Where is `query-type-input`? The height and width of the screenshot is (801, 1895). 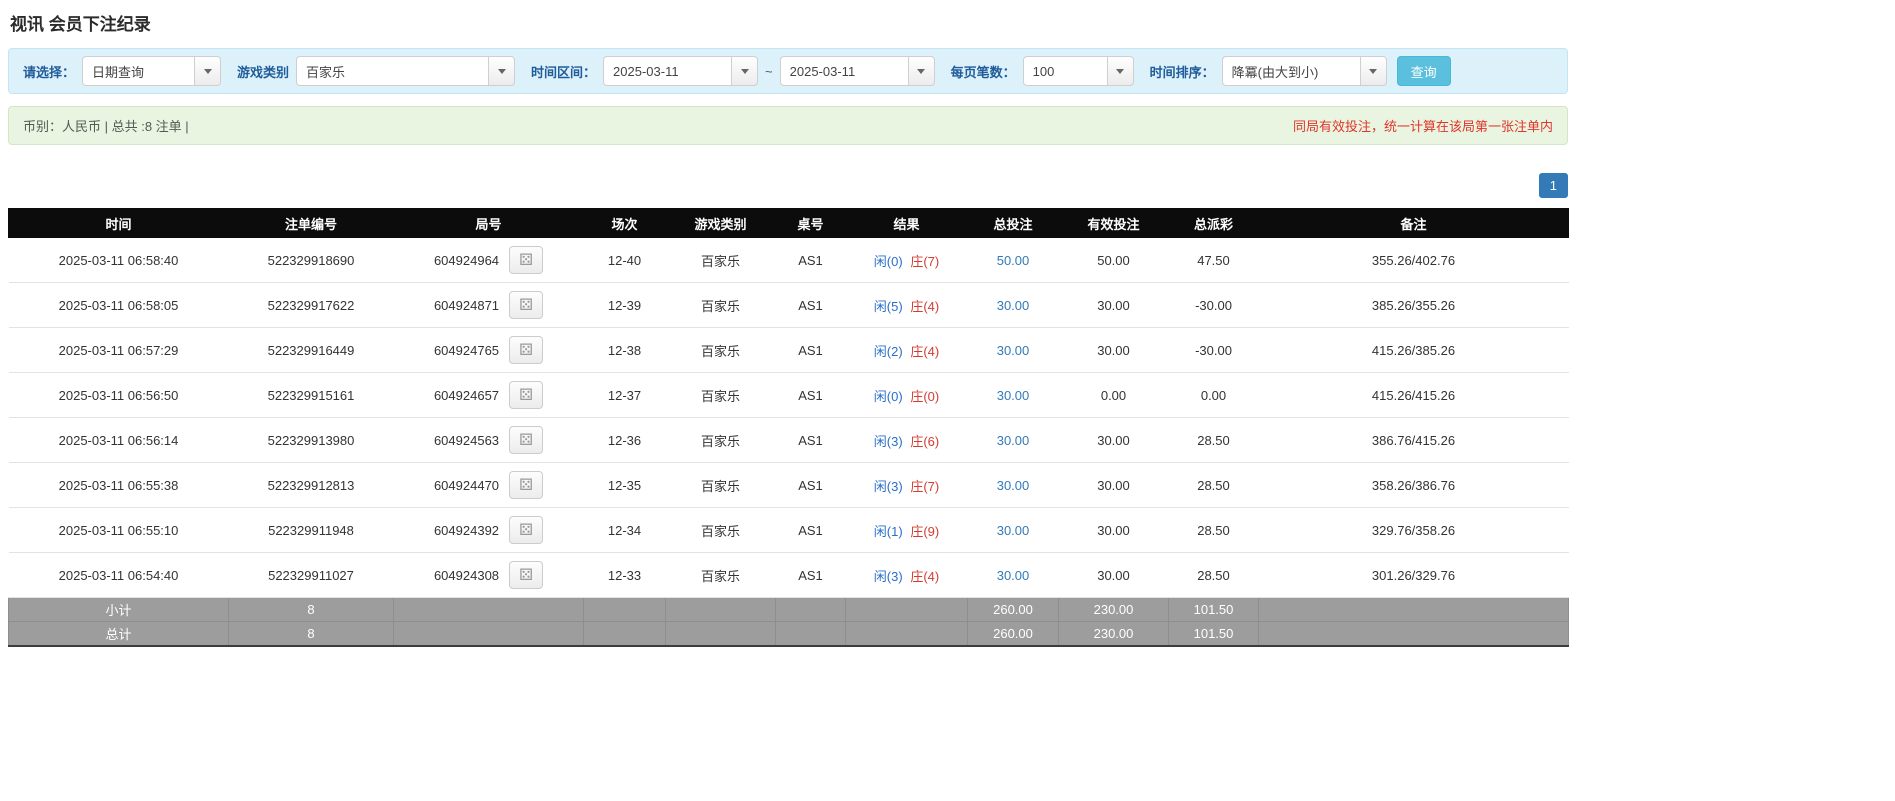 query-type-input is located at coordinates (138, 71).